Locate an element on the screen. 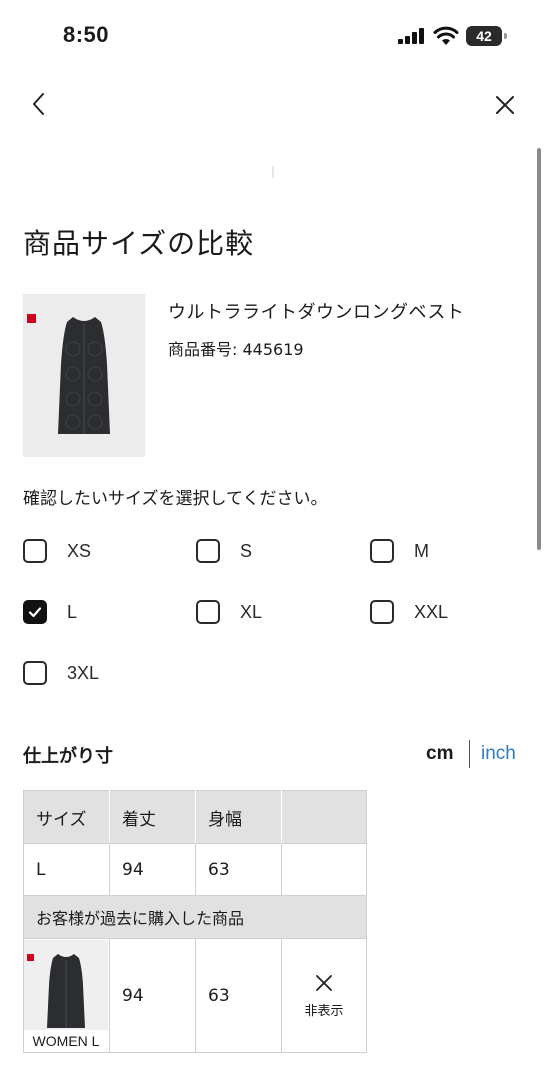 The height and width of the screenshot is (1080, 545). purchased-product-image: WOMEN L is located at coordinates (66, 995).